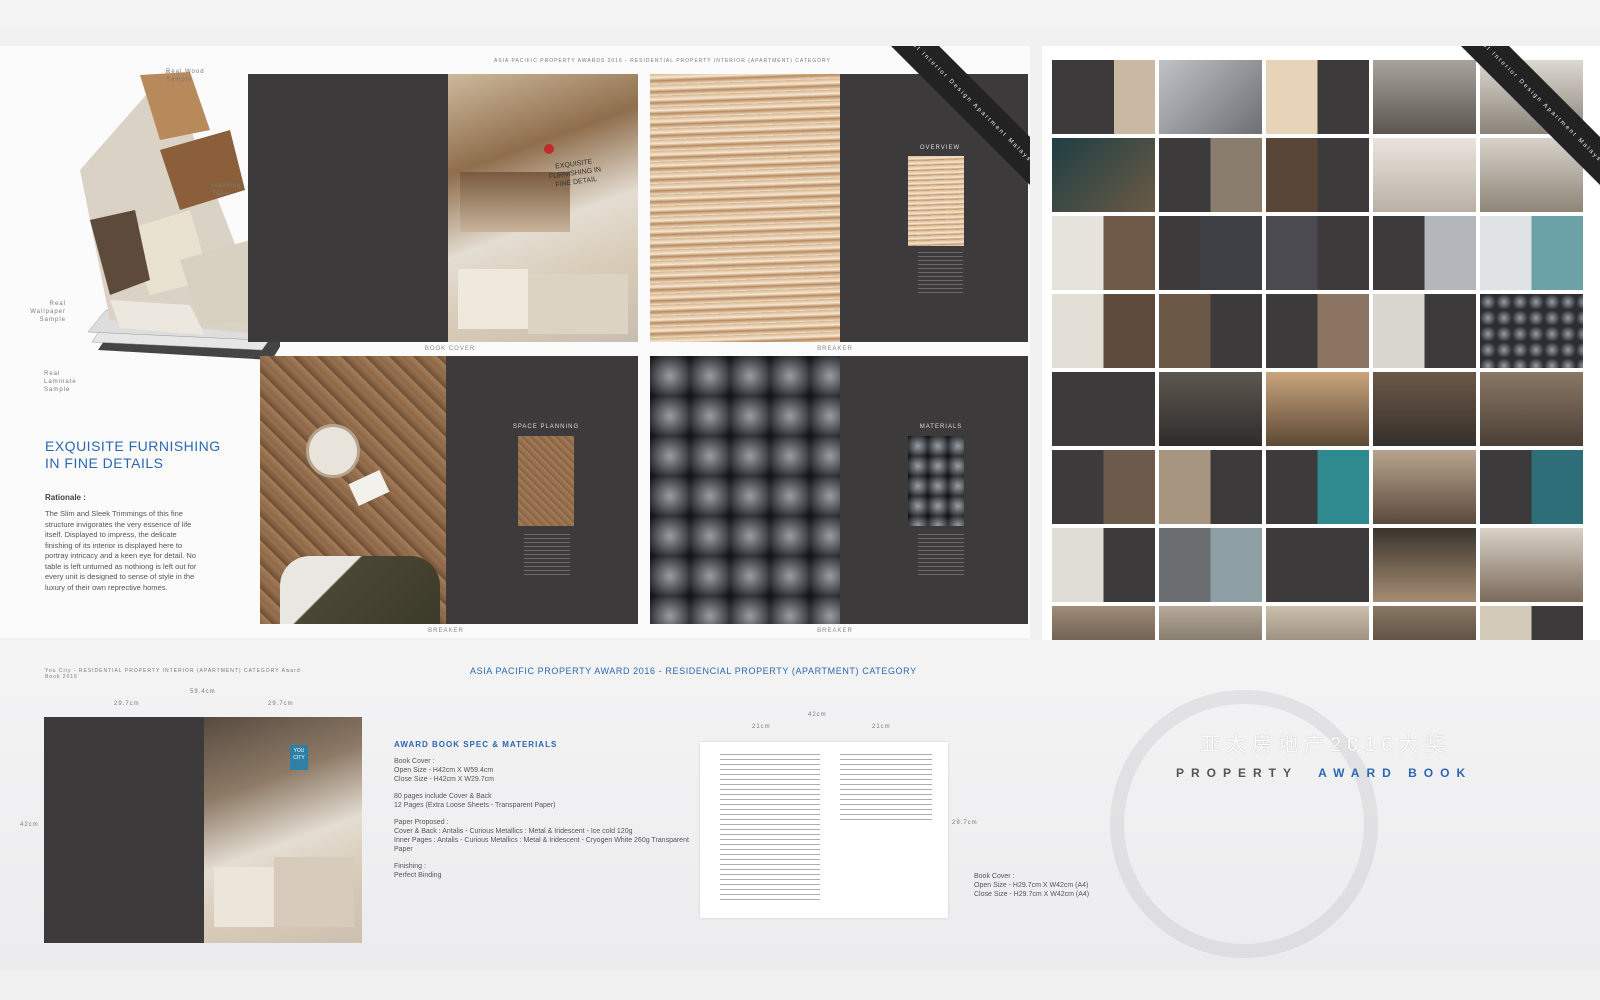  Describe the element at coordinates (48, 312) in the screenshot. I see `label-wallpaper: Real Wallpaper Sample` at that location.